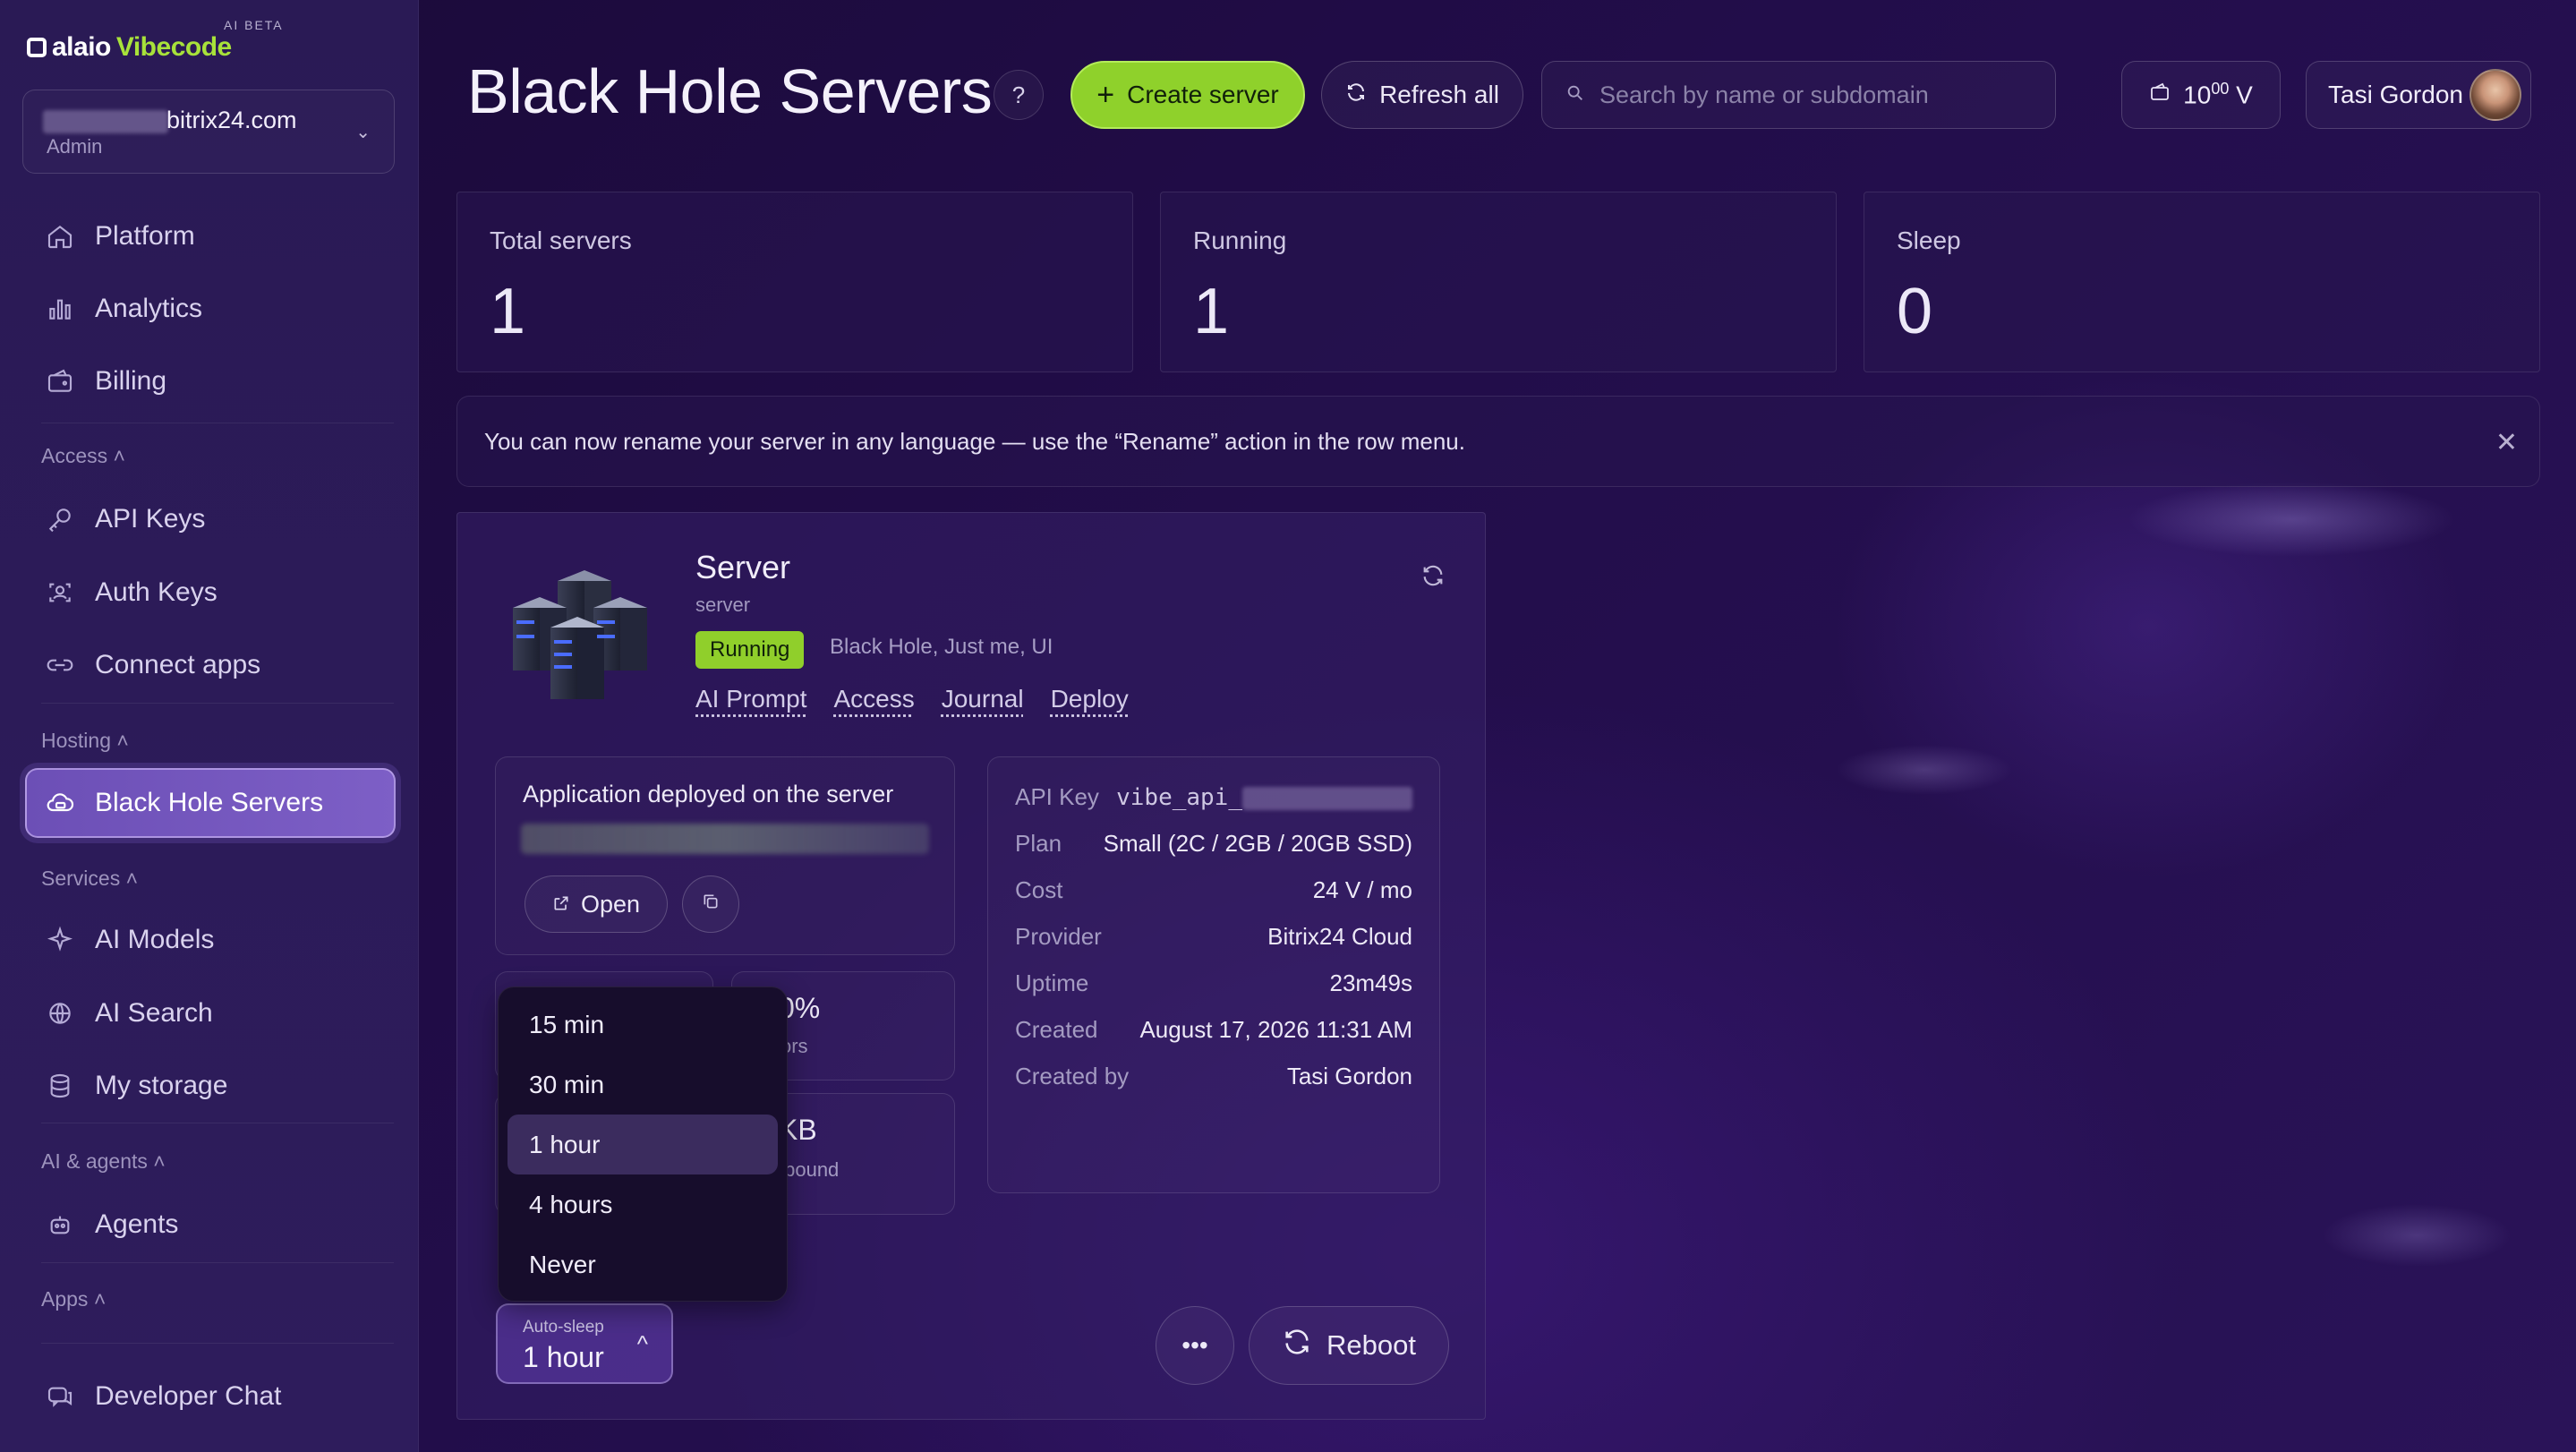 This screenshot has width=2576, height=1452. Describe the element at coordinates (210, 309) in the screenshot. I see `sidebar-item-analytics: Analytics` at that location.